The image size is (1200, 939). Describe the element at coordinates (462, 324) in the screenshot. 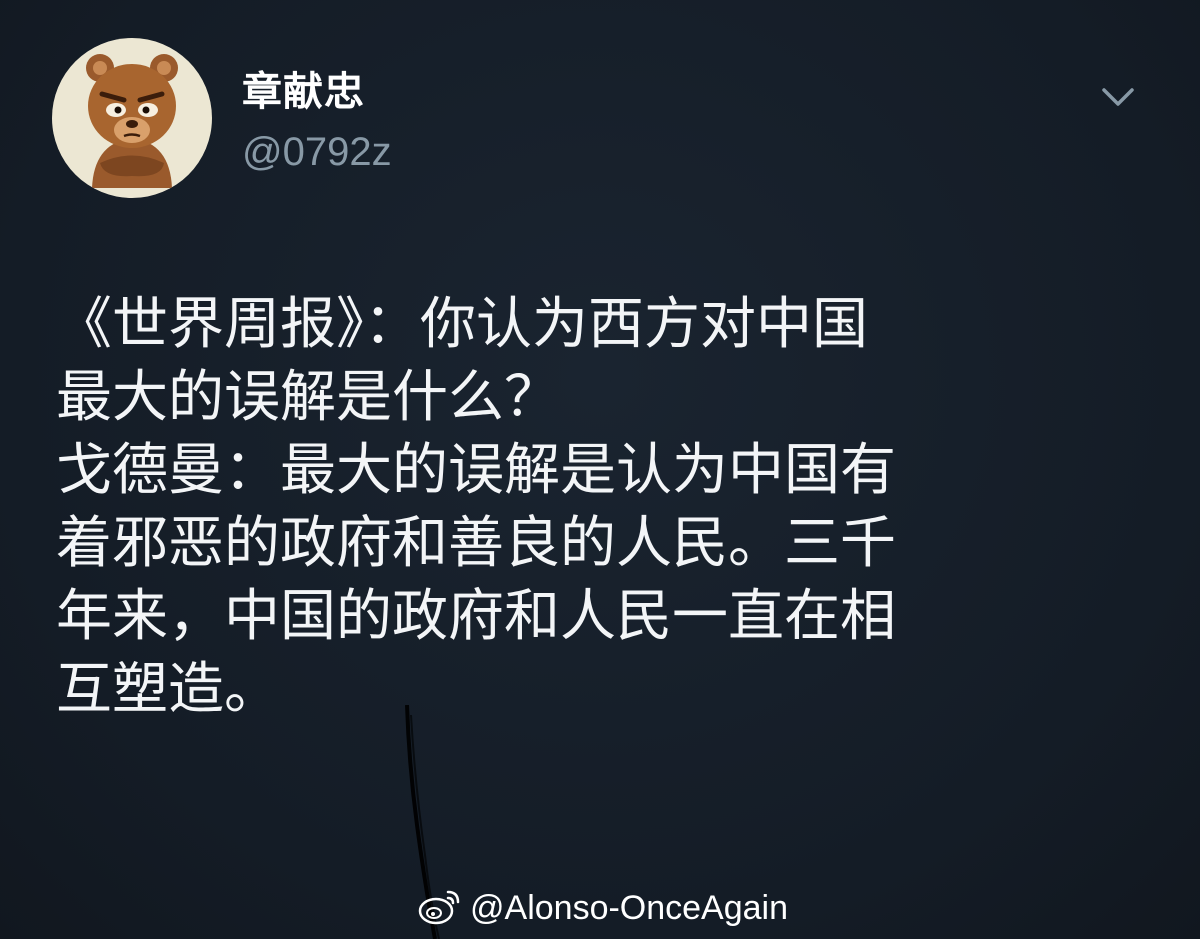

I see `tweet-line: 《世界周报》：你认为西方对中国` at that location.